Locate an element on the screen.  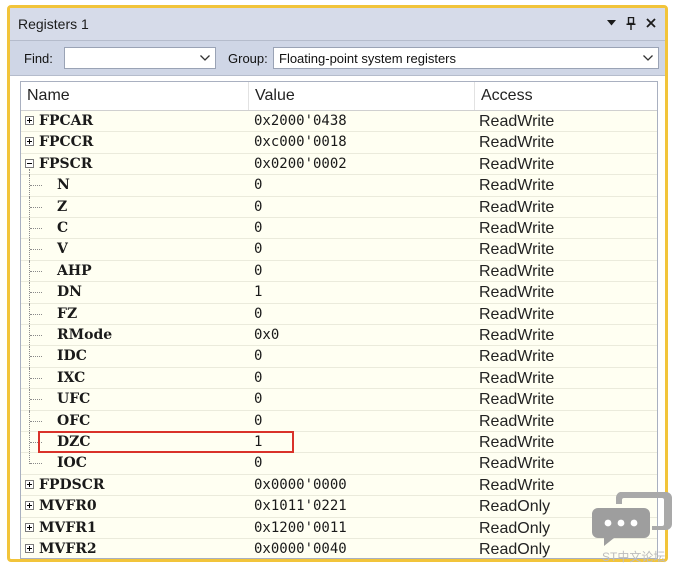
register-name: V is located at coordinates (62, 249).